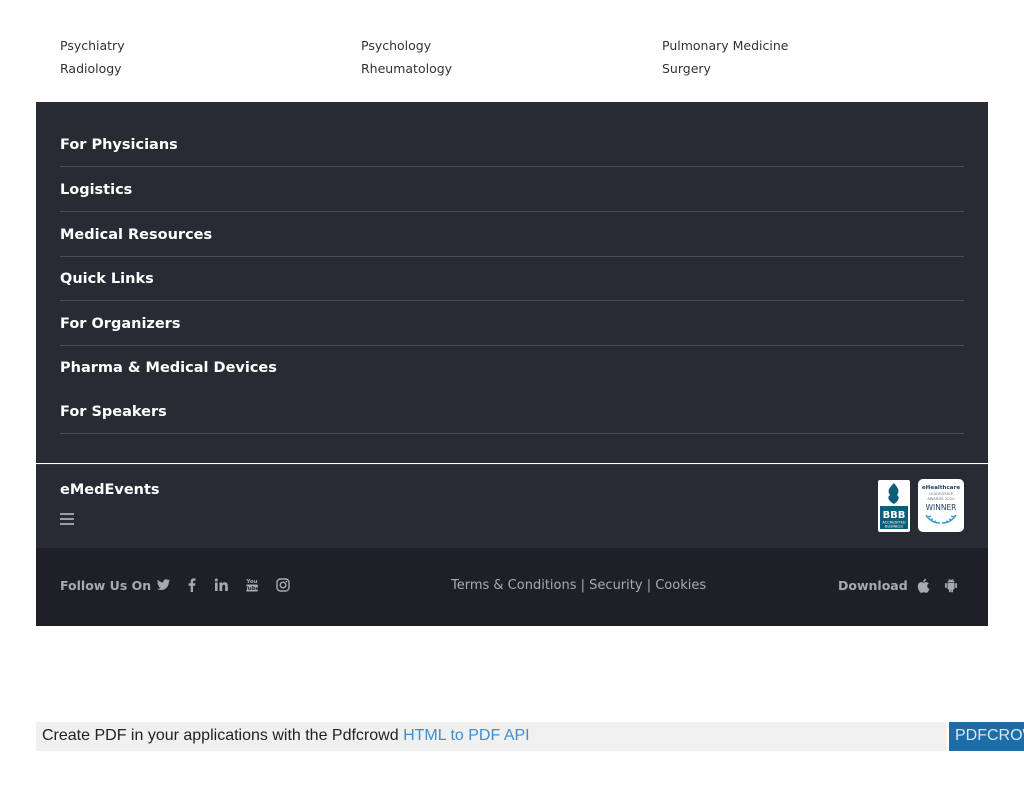 This screenshot has width=1024, height=791. I want to click on apple-icon, so click(923, 585).